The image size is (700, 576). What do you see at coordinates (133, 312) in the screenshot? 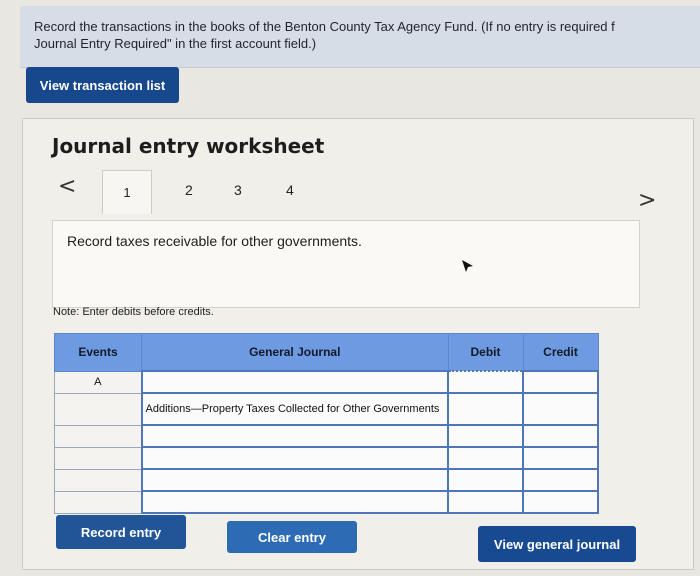
I see `entry-note: Note: Enter debits before credits.` at bounding box center [133, 312].